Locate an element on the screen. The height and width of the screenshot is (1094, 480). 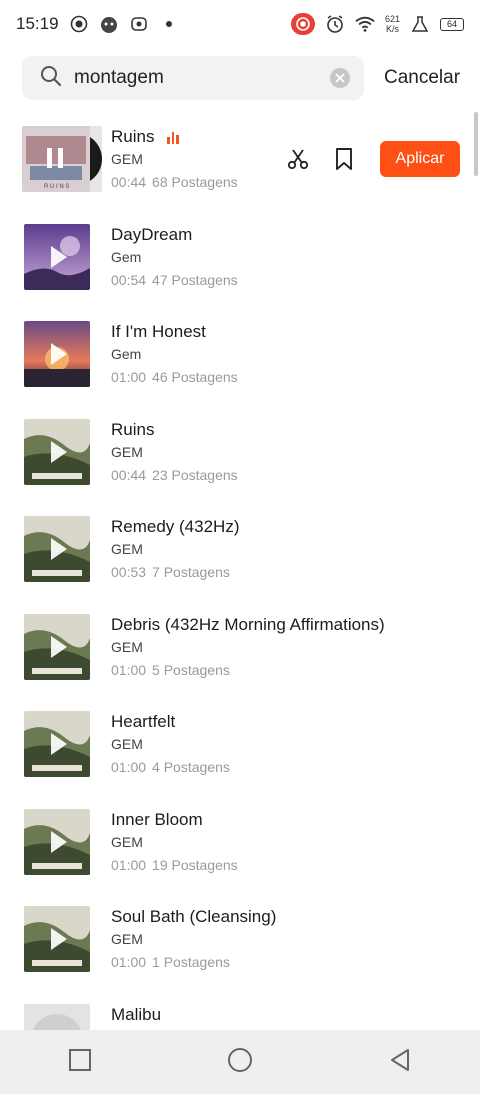
track-title: Soul Bath (Cleansing) is located at coordinates (194, 916).